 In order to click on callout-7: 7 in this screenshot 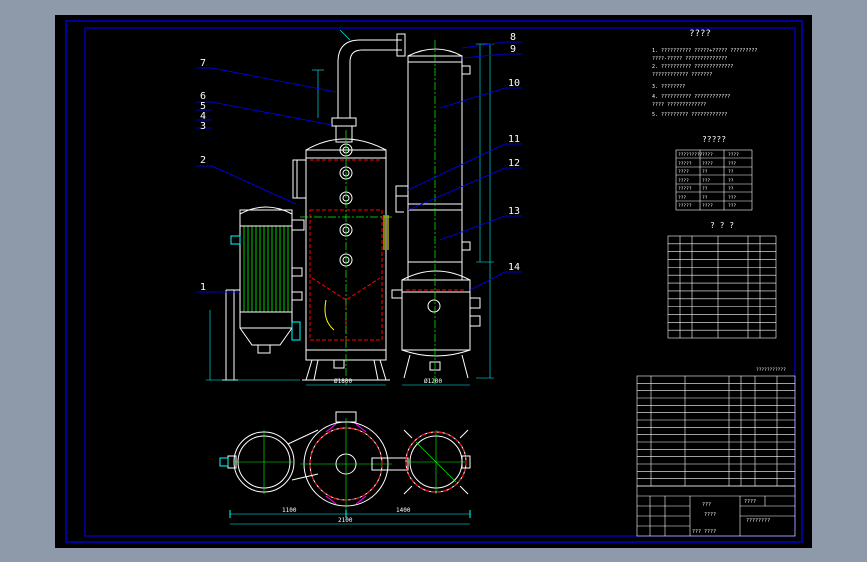, I will do `click(203, 63)`.